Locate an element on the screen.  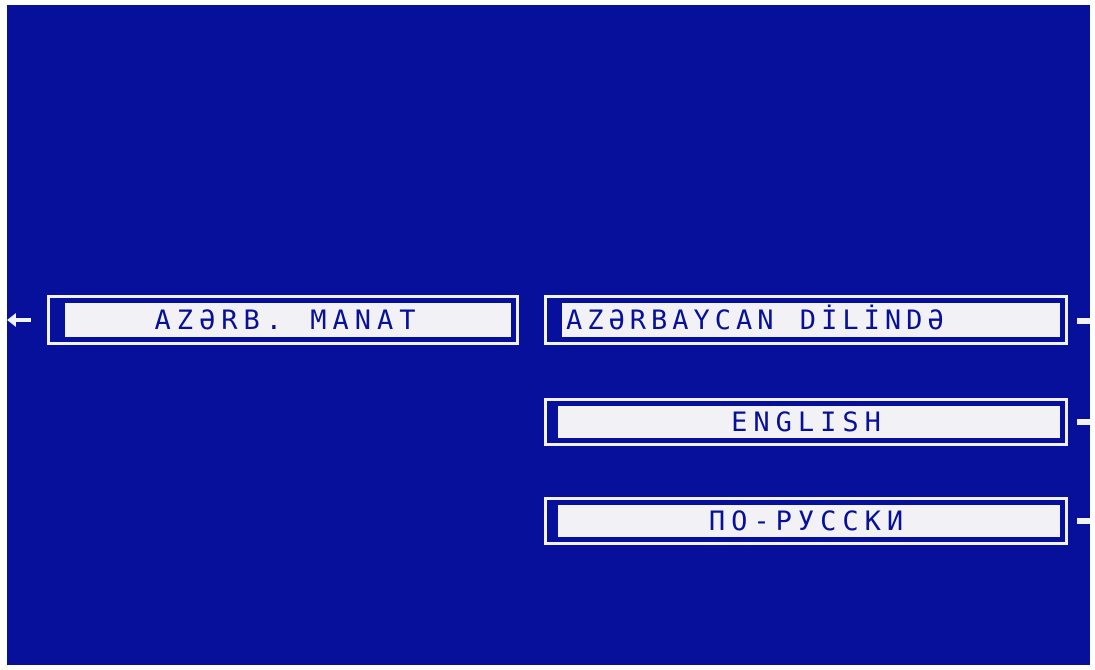
arrow-left-icon is located at coordinates (20, 320).